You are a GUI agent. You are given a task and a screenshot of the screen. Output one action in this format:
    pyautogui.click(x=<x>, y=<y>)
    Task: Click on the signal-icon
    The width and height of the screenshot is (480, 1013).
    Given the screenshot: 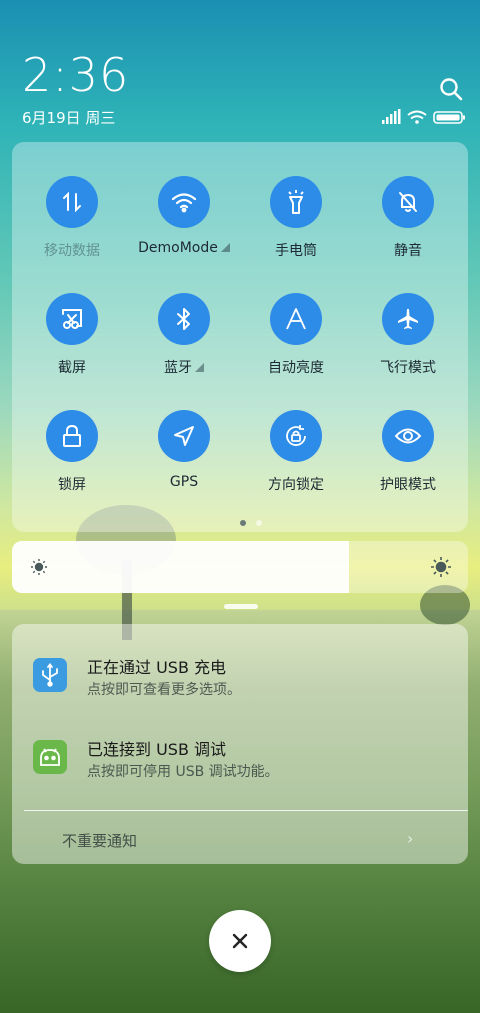 What is the action you would take?
    pyautogui.click(x=391, y=116)
    